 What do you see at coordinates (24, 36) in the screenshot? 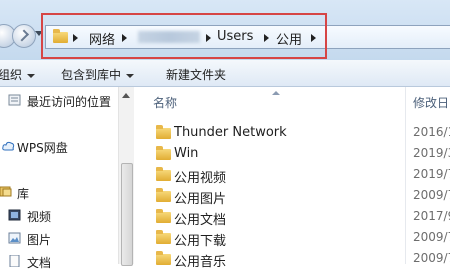
I see `forward-button` at bounding box center [24, 36].